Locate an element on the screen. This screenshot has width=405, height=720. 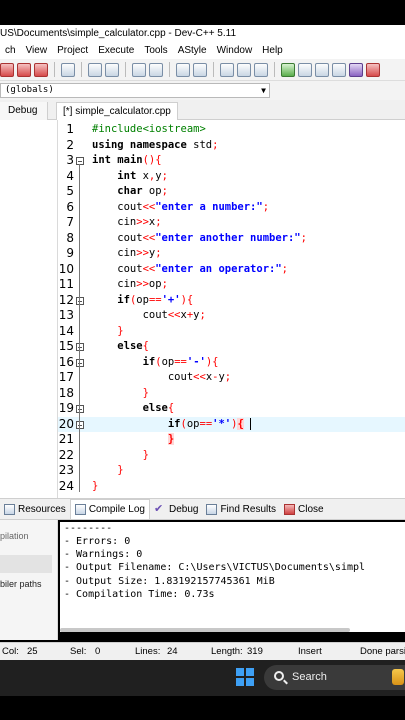
code-line: 7 cin>>x; is located at coordinates (231, 223).